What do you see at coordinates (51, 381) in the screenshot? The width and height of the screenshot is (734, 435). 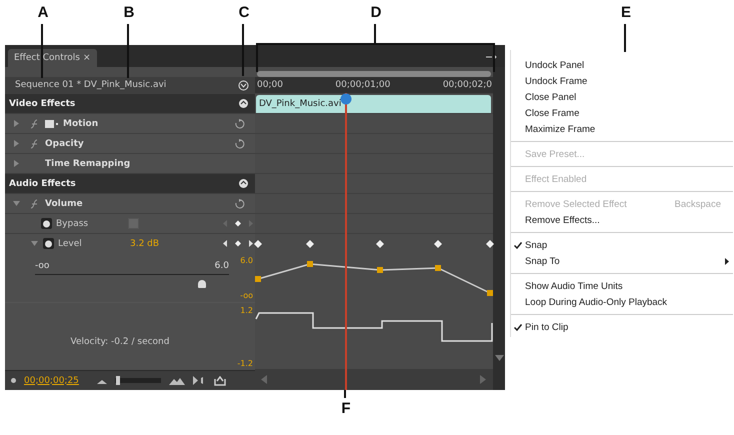 I see `current-time-display: 00;00;00;25` at bounding box center [51, 381].